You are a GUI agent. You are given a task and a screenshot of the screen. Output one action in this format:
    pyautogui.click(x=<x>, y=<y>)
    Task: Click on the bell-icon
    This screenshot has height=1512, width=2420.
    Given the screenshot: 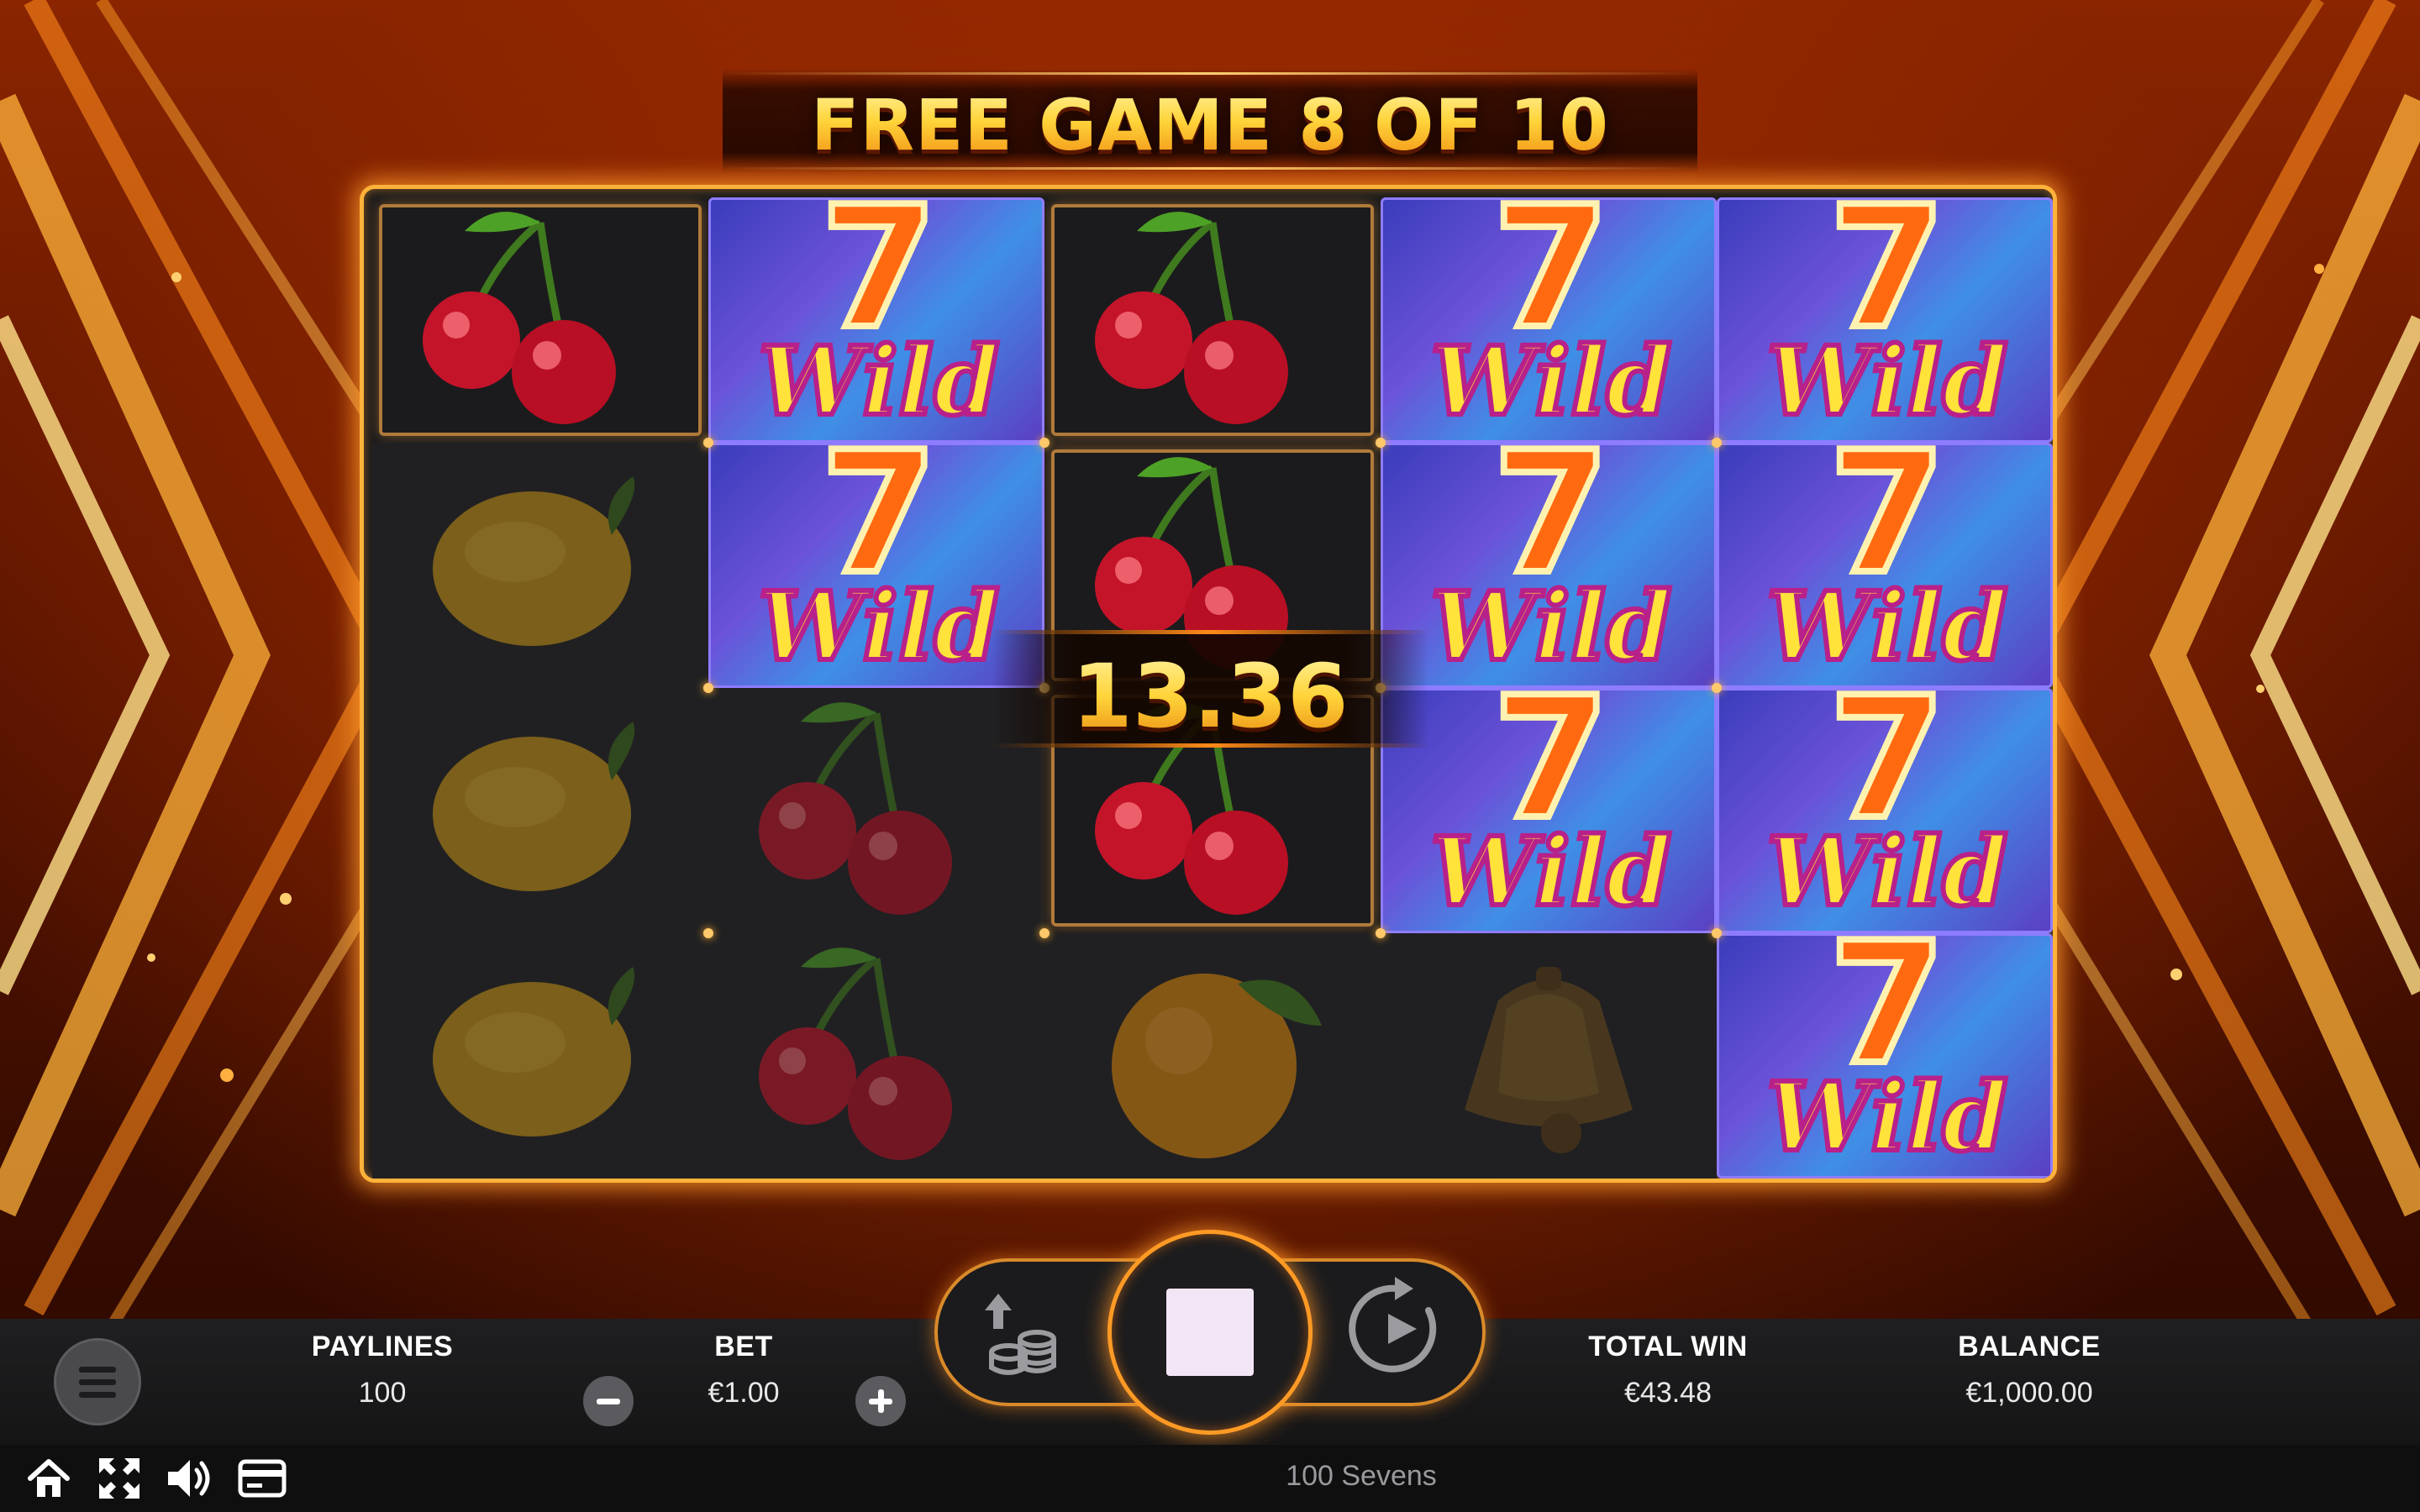 What is the action you would take?
    pyautogui.click(x=1549, y=1056)
    